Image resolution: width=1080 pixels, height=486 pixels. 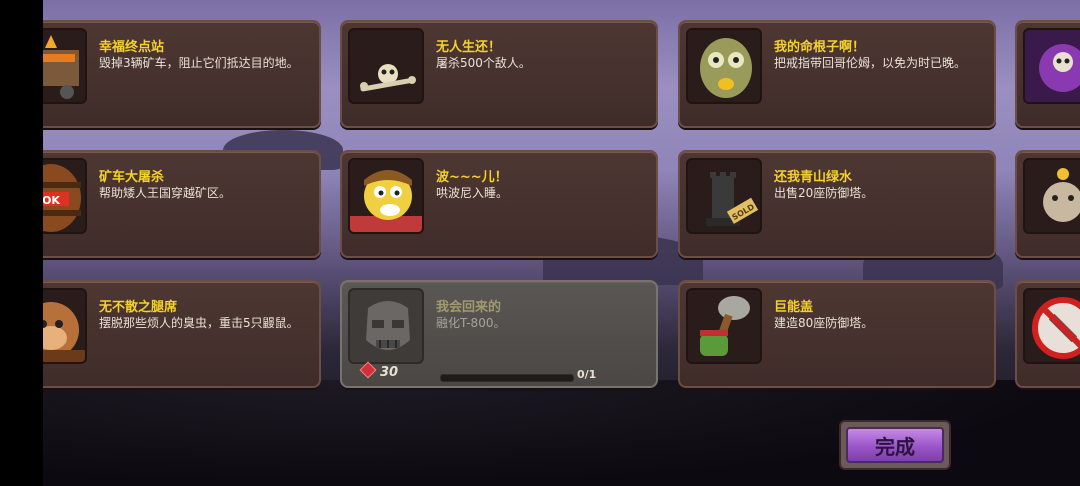 I want to click on bomb-dwarf-icon, so click(x=1051, y=196).